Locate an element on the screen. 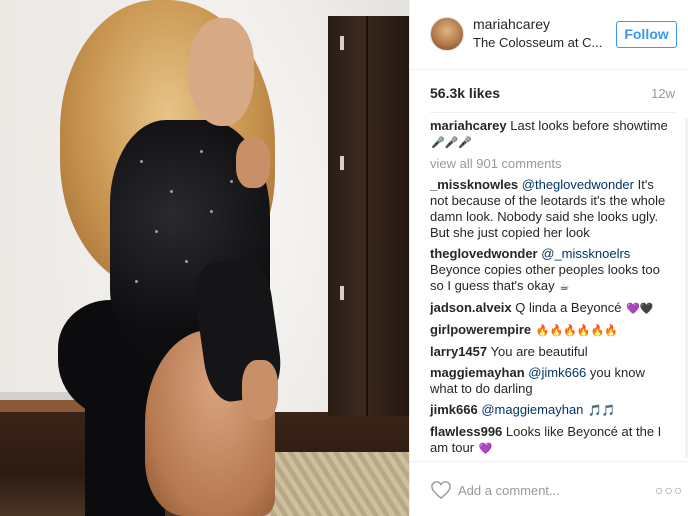 This screenshot has height=516, width=688. comment-text: You are beautiful is located at coordinates (539, 351).